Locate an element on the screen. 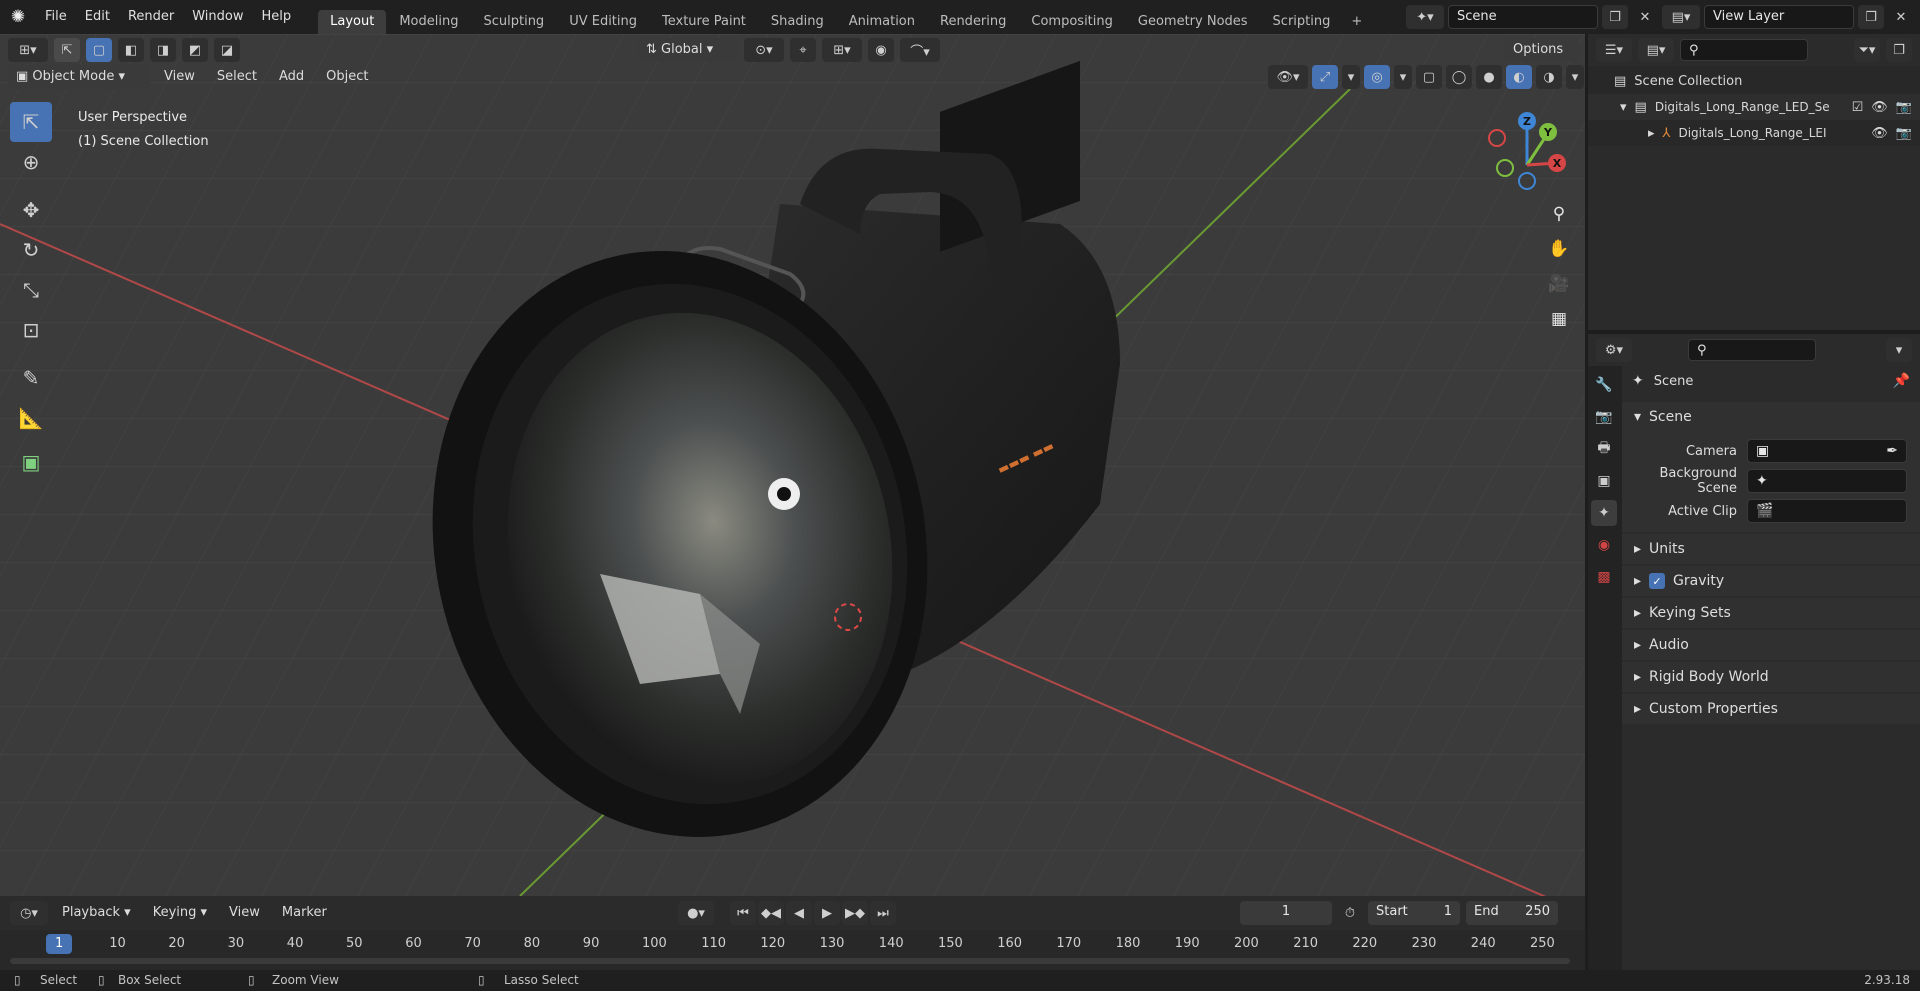  record-icon: ●▾ is located at coordinates (696, 913).